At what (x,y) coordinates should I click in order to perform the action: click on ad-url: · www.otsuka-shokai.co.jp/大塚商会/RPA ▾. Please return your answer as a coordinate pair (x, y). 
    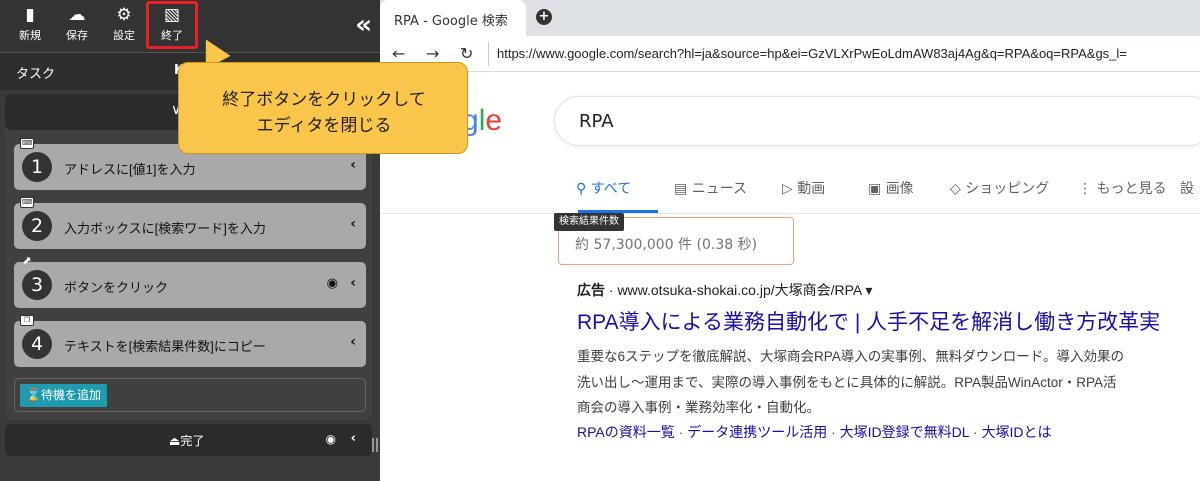
    Looking at the image, I should click on (739, 290).